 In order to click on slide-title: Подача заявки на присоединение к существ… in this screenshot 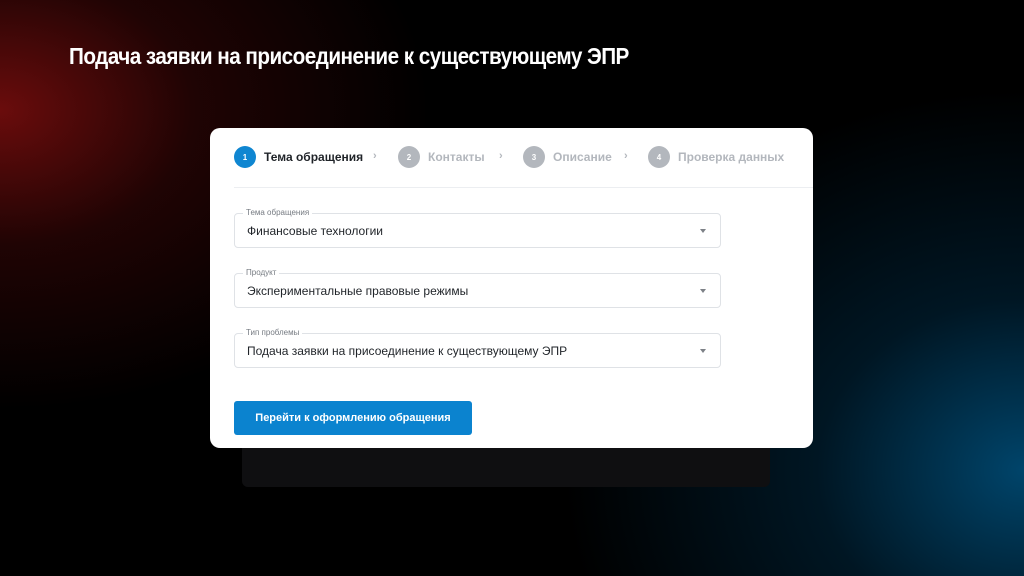, I will do `click(349, 56)`.